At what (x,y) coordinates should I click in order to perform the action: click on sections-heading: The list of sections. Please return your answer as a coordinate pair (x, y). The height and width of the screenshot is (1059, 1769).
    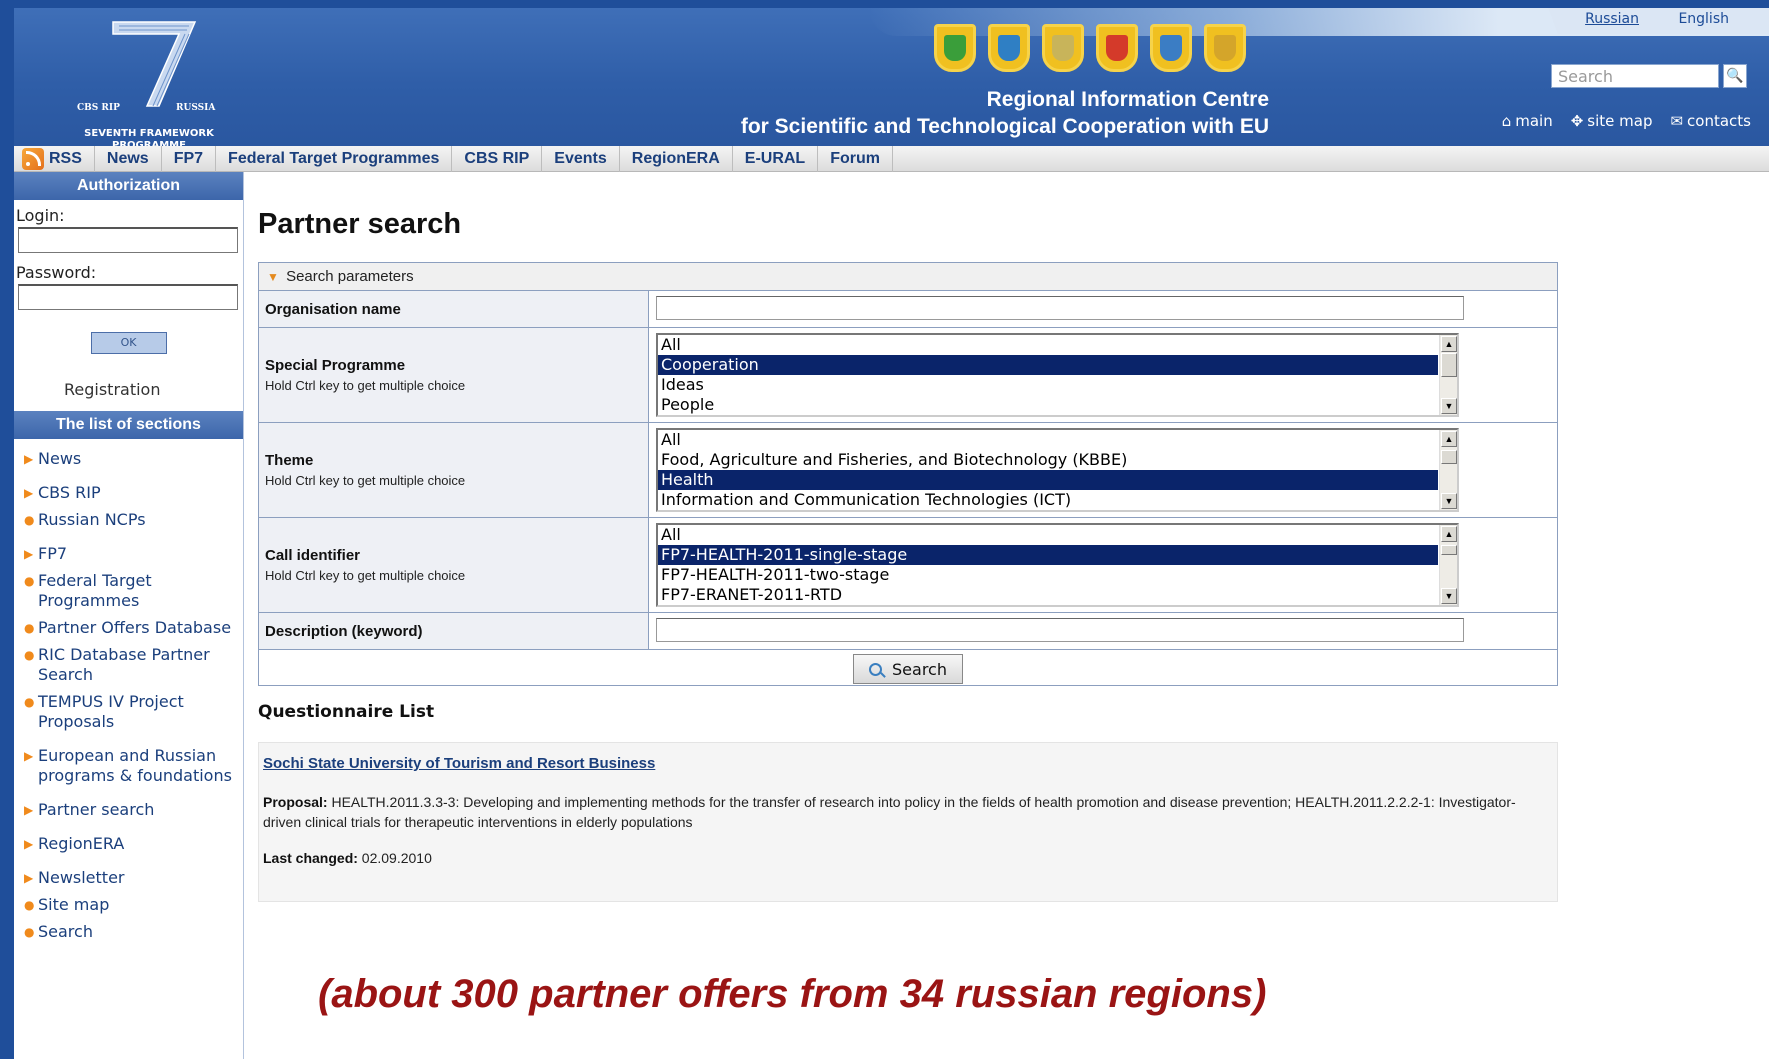
    Looking at the image, I should click on (128, 425).